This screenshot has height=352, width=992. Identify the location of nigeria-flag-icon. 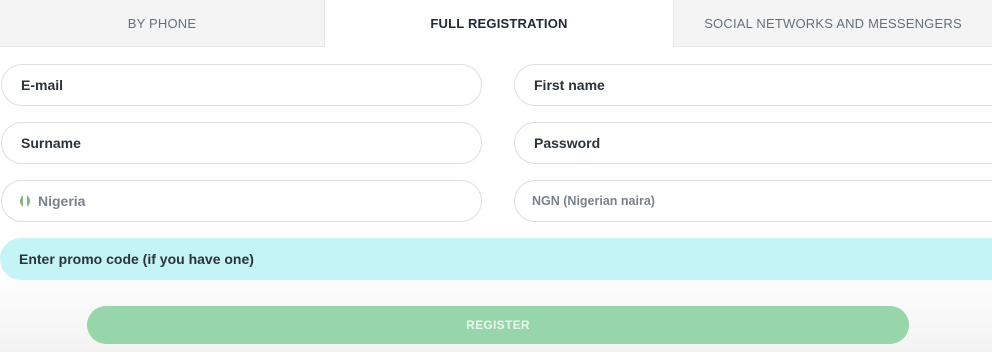
(25, 201).